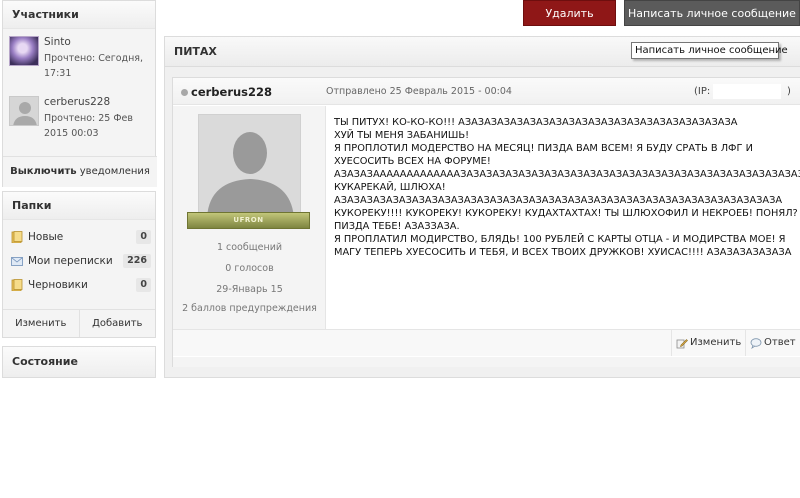 The height and width of the screenshot is (498, 800). What do you see at coordinates (249, 308) in the screenshot?
I see `author-warnings: 2 баллов предупреждения` at bounding box center [249, 308].